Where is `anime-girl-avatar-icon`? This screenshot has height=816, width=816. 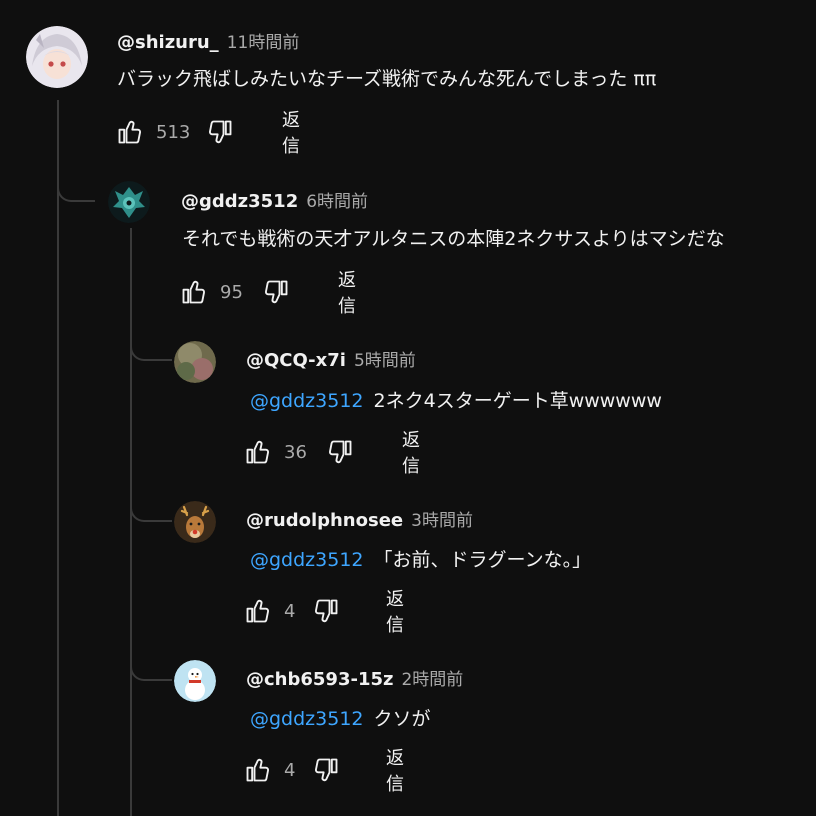
anime-girl-avatar-icon is located at coordinates (57, 57).